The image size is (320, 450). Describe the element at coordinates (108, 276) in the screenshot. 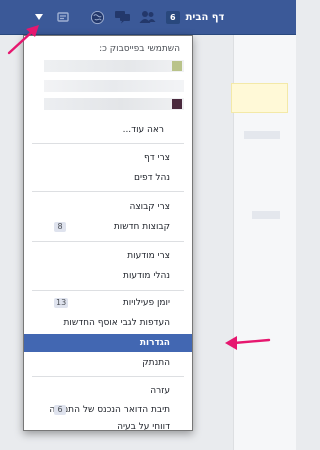

I see `menu-item-manage-ads: נהלי מודעות` at that location.